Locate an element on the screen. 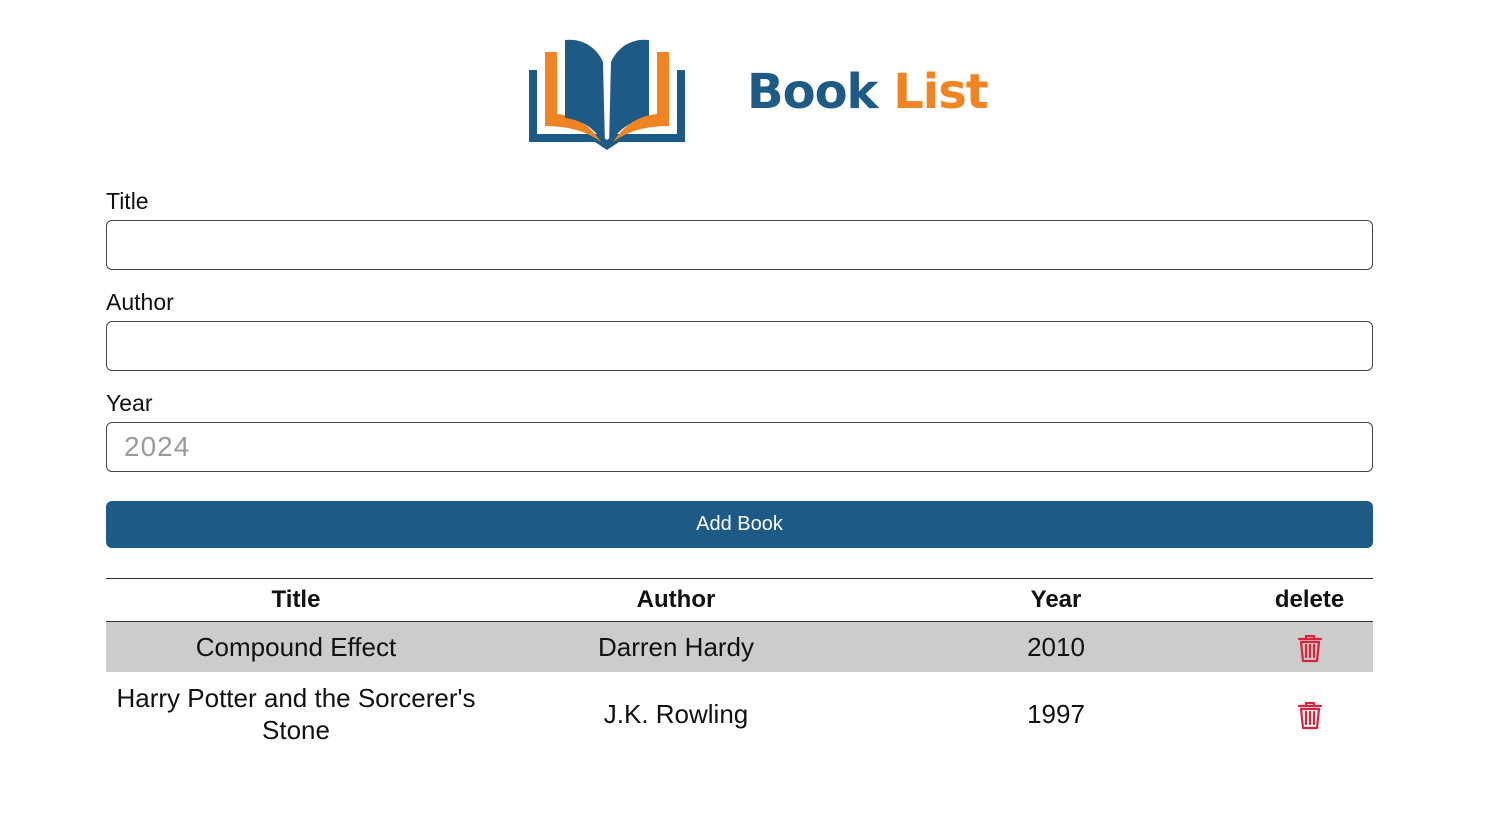 The width and height of the screenshot is (1489, 817). author-input is located at coordinates (739, 346).